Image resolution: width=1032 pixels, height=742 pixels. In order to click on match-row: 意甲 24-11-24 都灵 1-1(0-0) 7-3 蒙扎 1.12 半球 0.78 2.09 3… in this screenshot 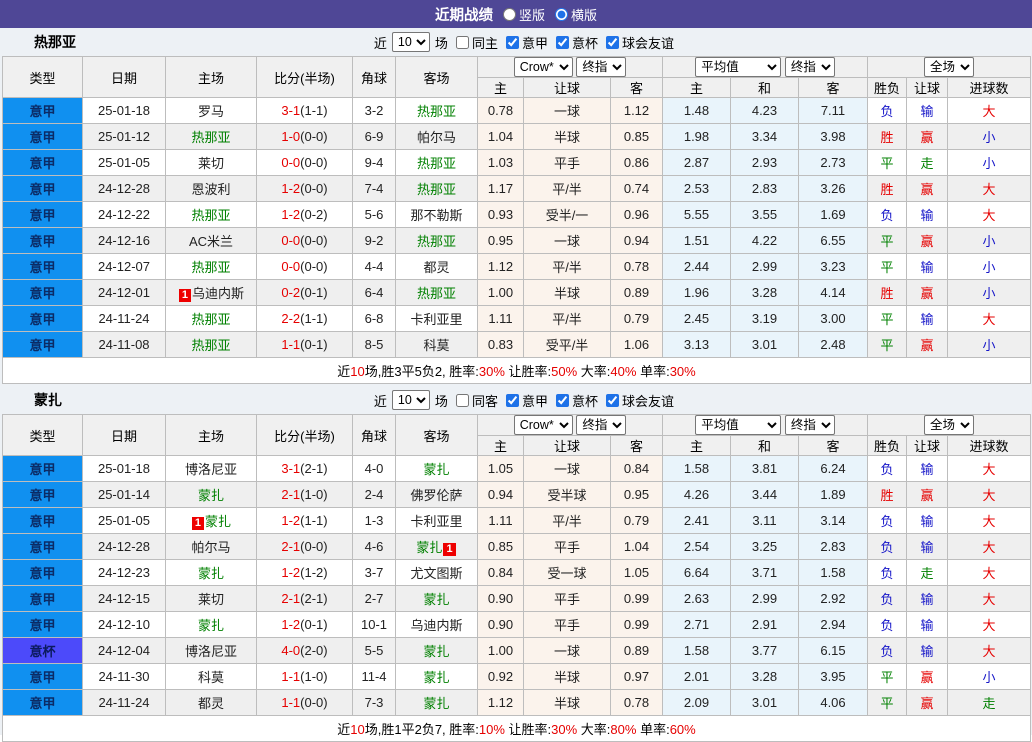, I will do `click(516, 702)`.